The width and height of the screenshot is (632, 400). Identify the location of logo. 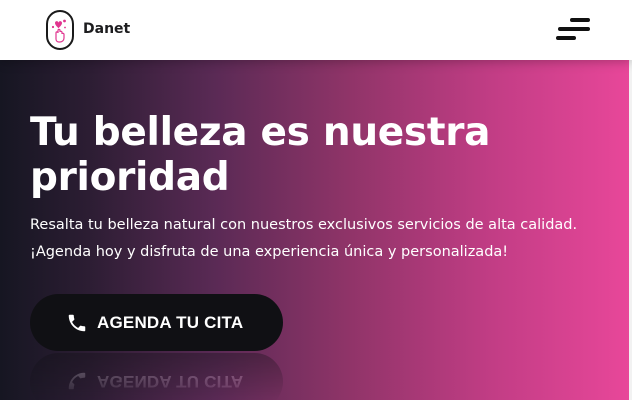
(60, 30).